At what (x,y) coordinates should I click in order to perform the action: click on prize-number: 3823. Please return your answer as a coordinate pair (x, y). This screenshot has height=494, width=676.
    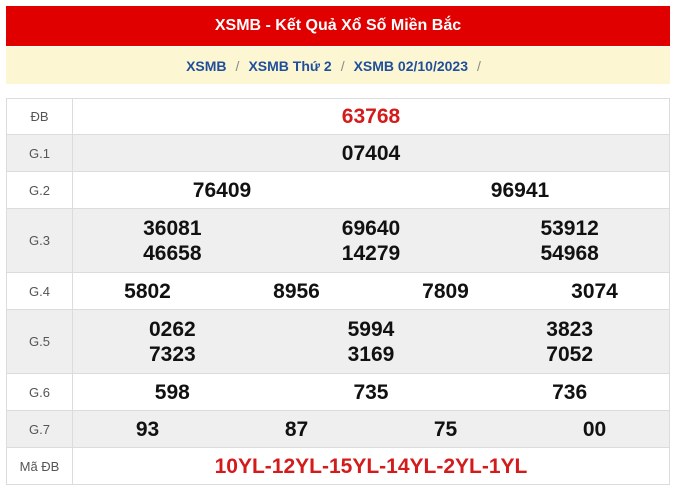
    Looking at the image, I should click on (569, 329).